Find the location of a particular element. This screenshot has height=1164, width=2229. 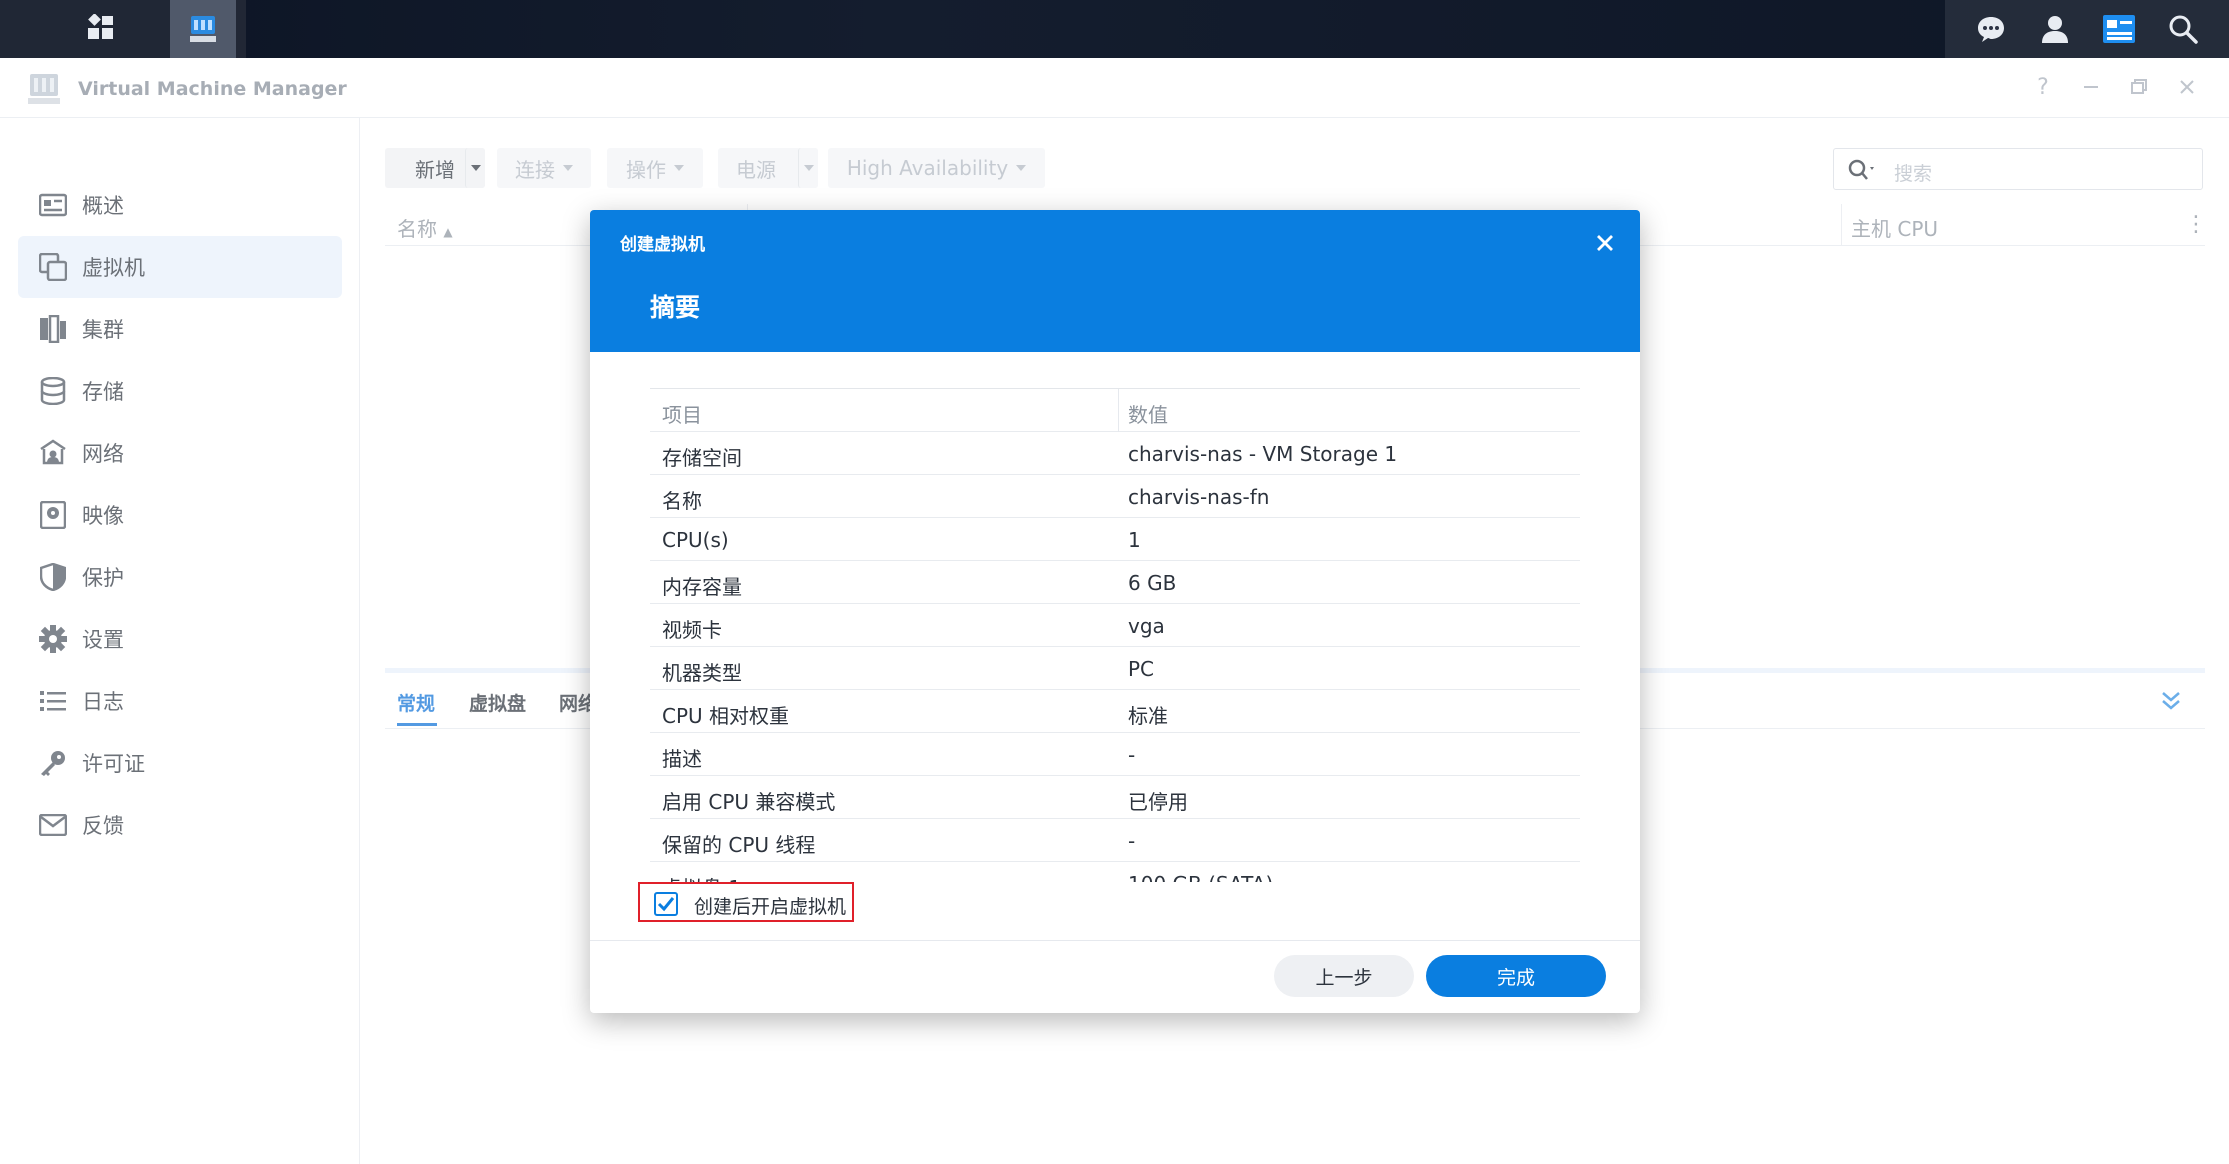

row-key: 存储空间 is located at coordinates (702, 458).